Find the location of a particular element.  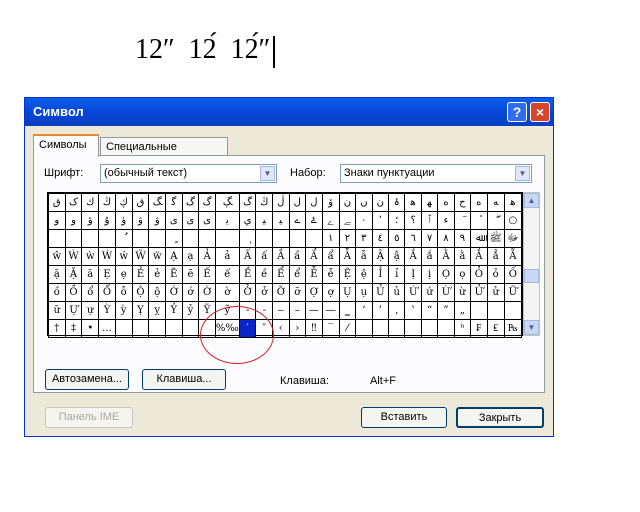

tab-symbols: Символы is located at coordinates (66, 145).